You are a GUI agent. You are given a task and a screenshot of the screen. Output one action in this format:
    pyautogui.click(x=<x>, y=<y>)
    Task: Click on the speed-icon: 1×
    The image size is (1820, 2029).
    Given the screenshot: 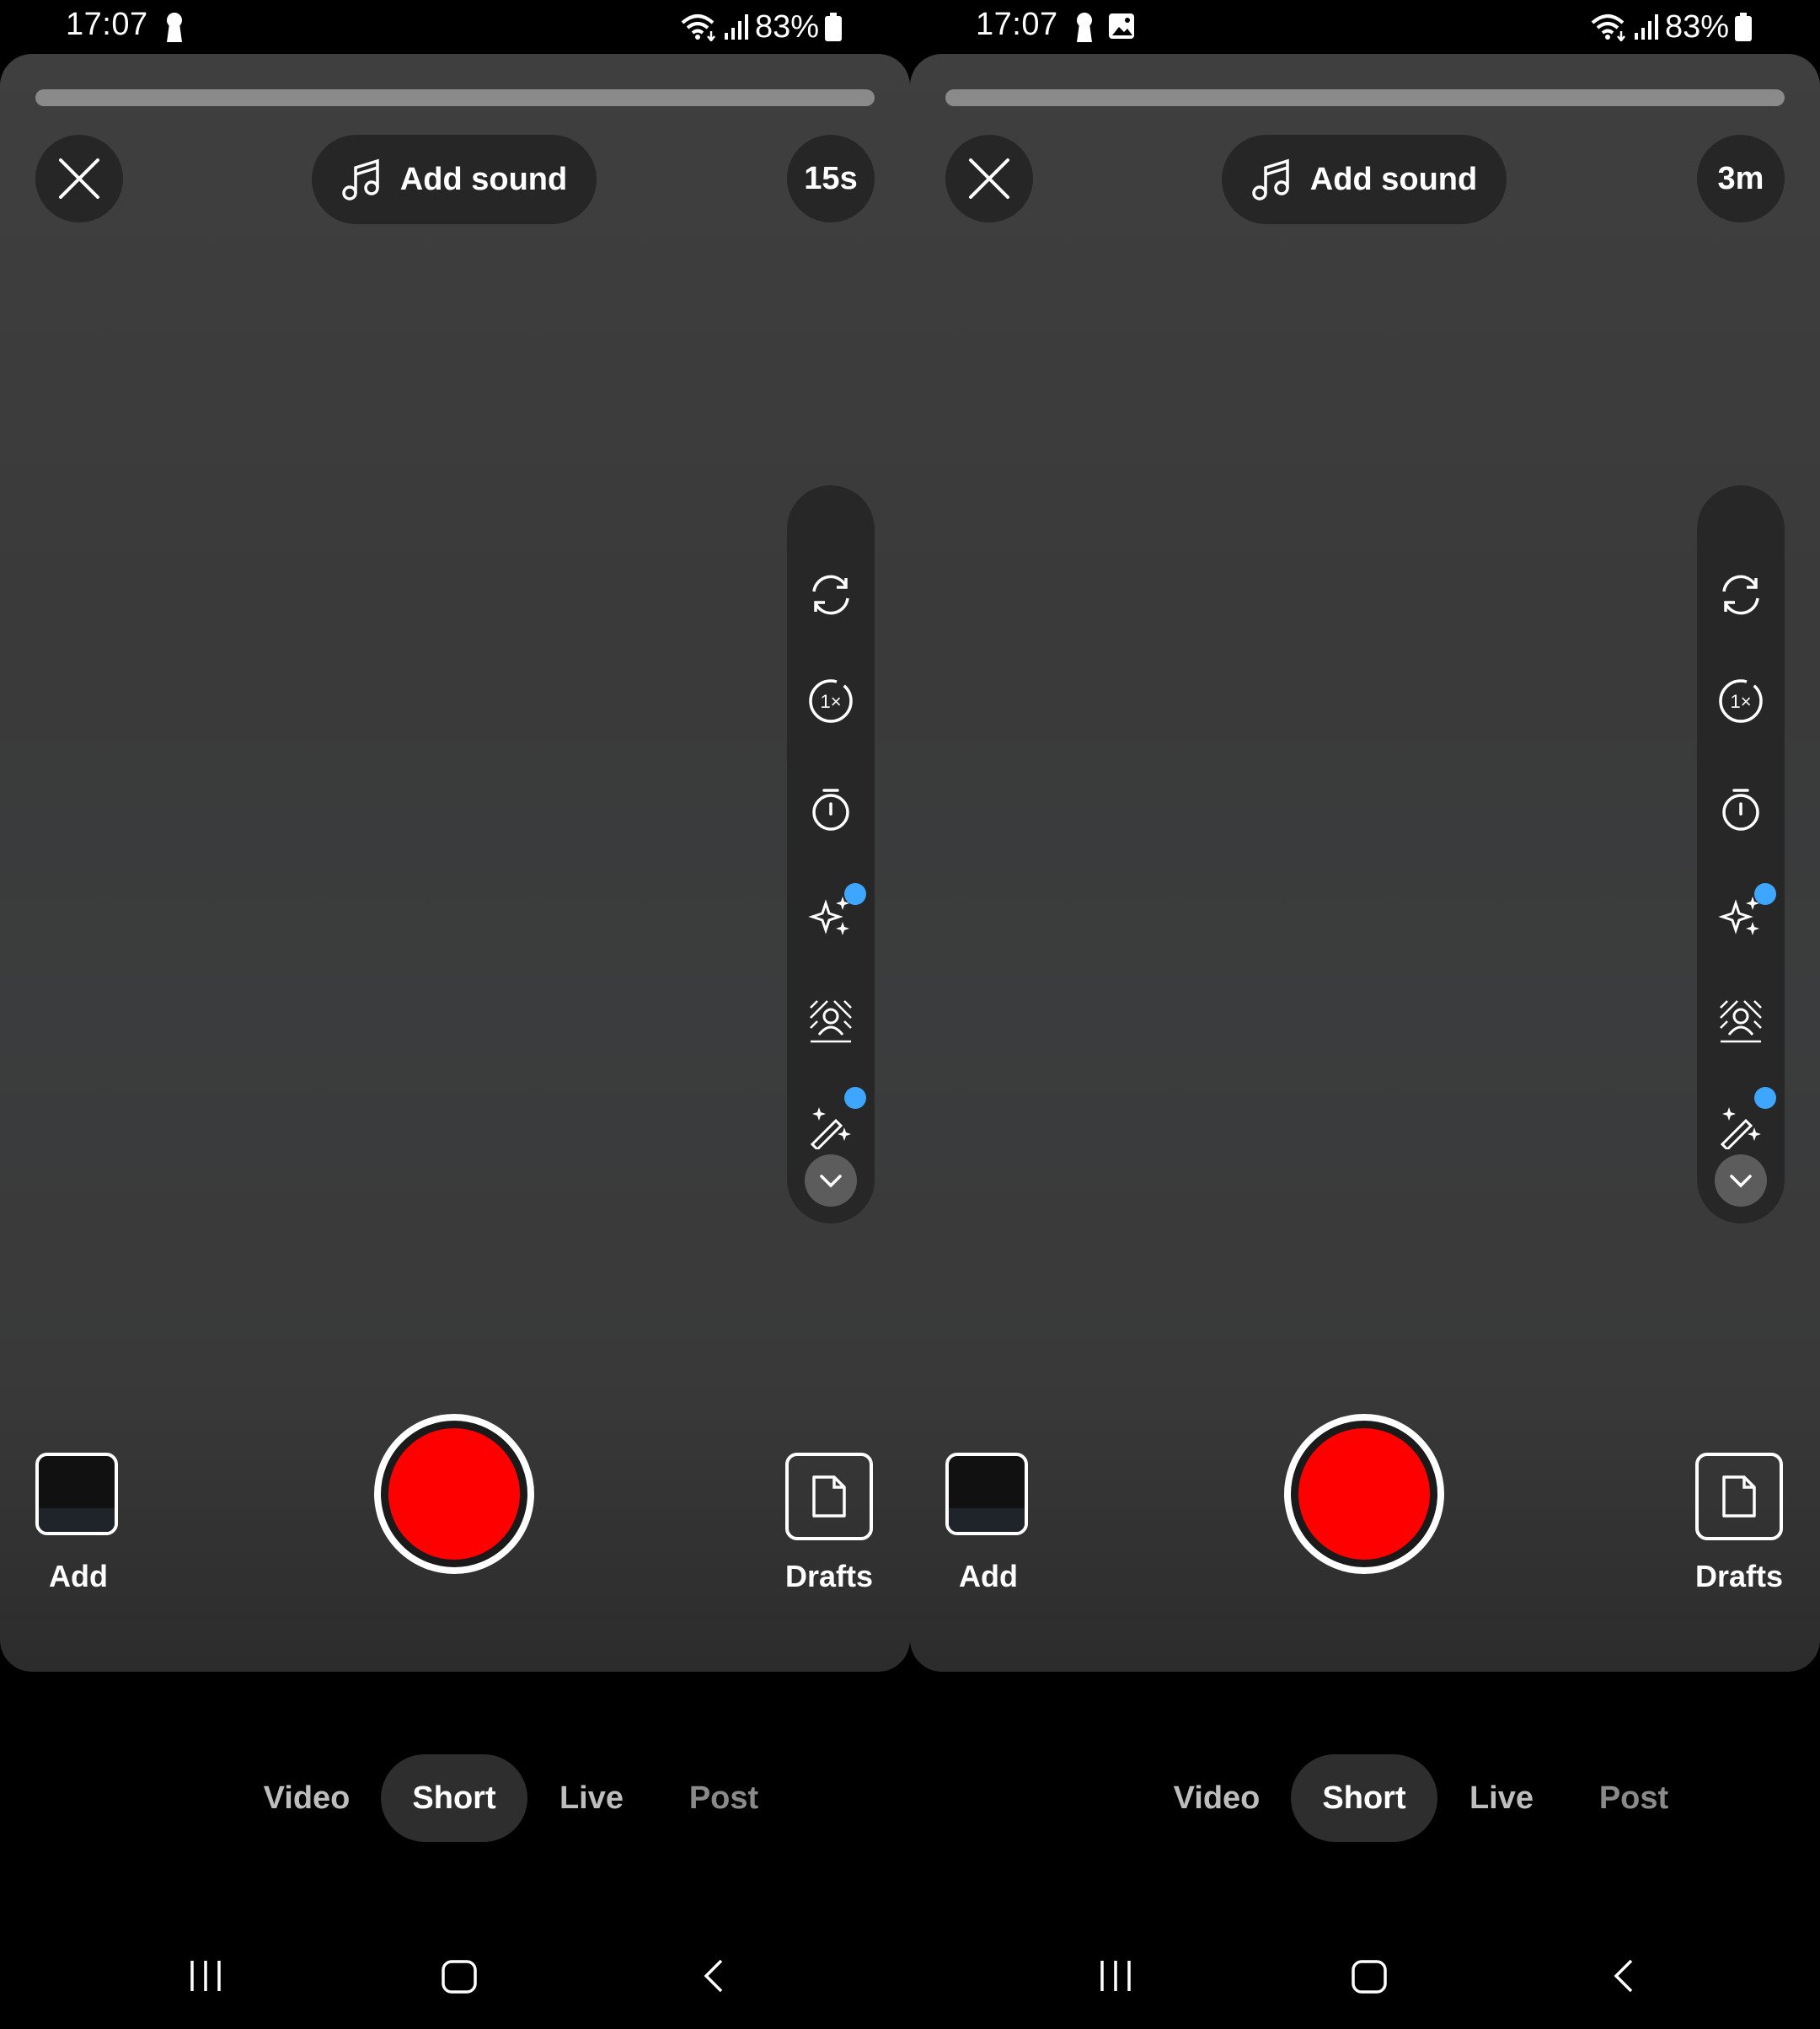 What is the action you would take?
    pyautogui.click(x=1741, y=701)
    